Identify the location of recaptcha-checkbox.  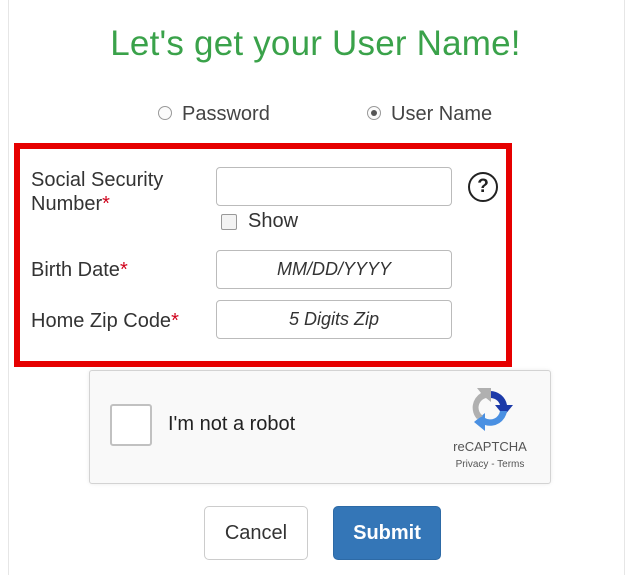
(131, 425).